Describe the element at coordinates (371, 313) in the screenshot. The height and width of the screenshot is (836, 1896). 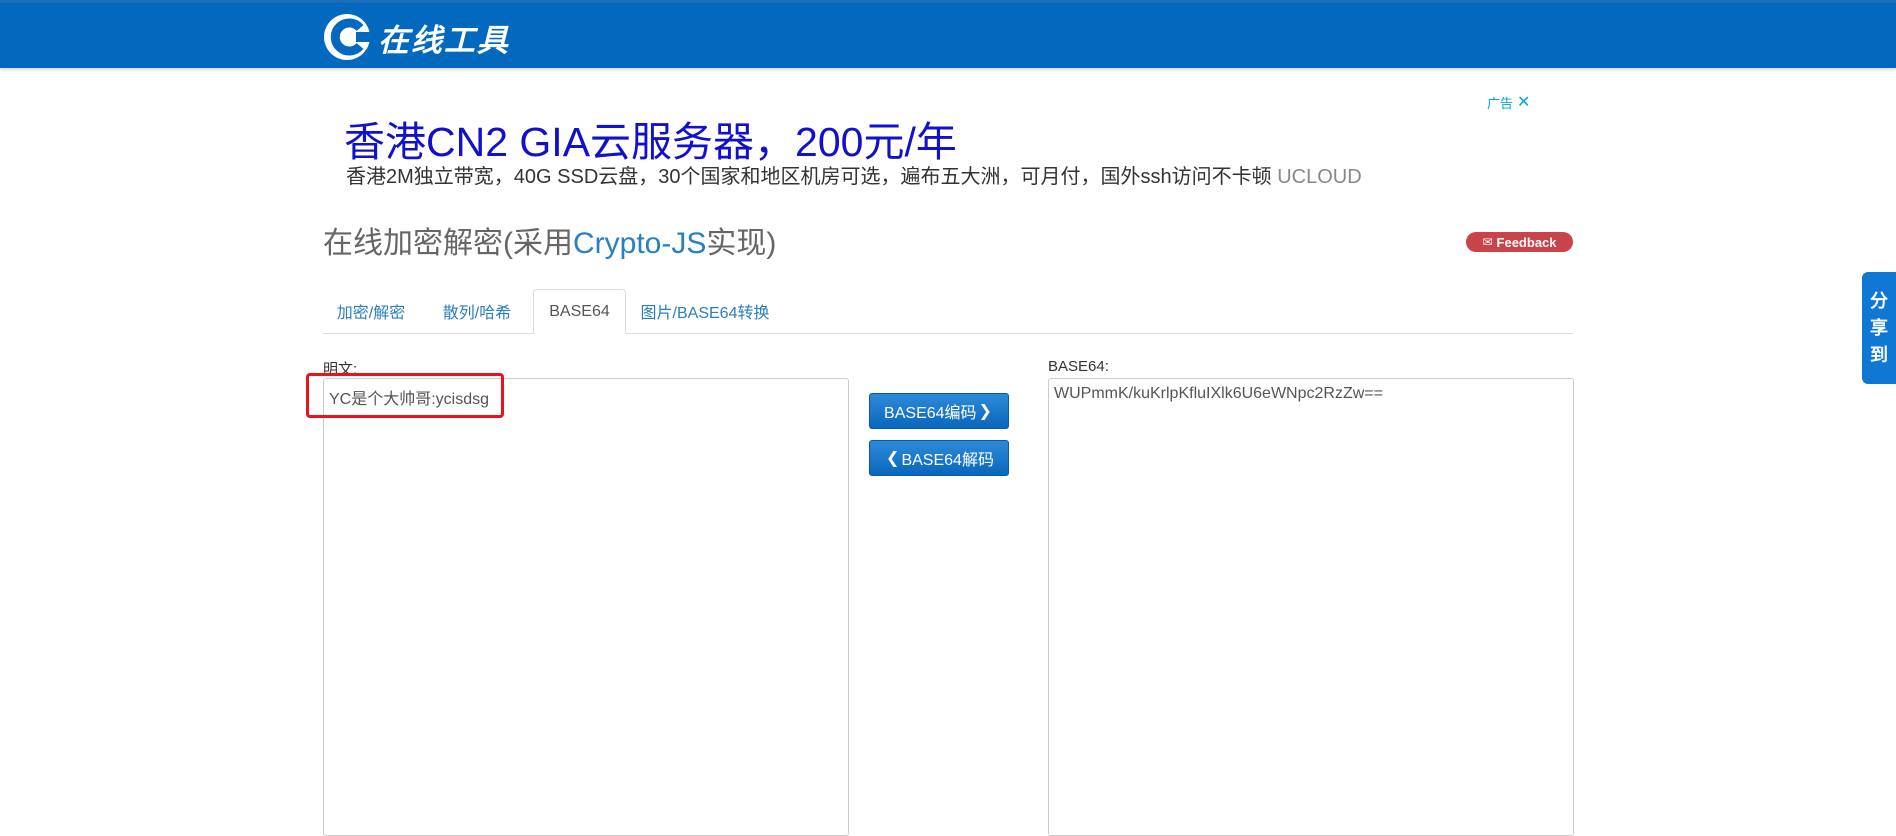
I see `tab-label: 加密/解密` at that location.